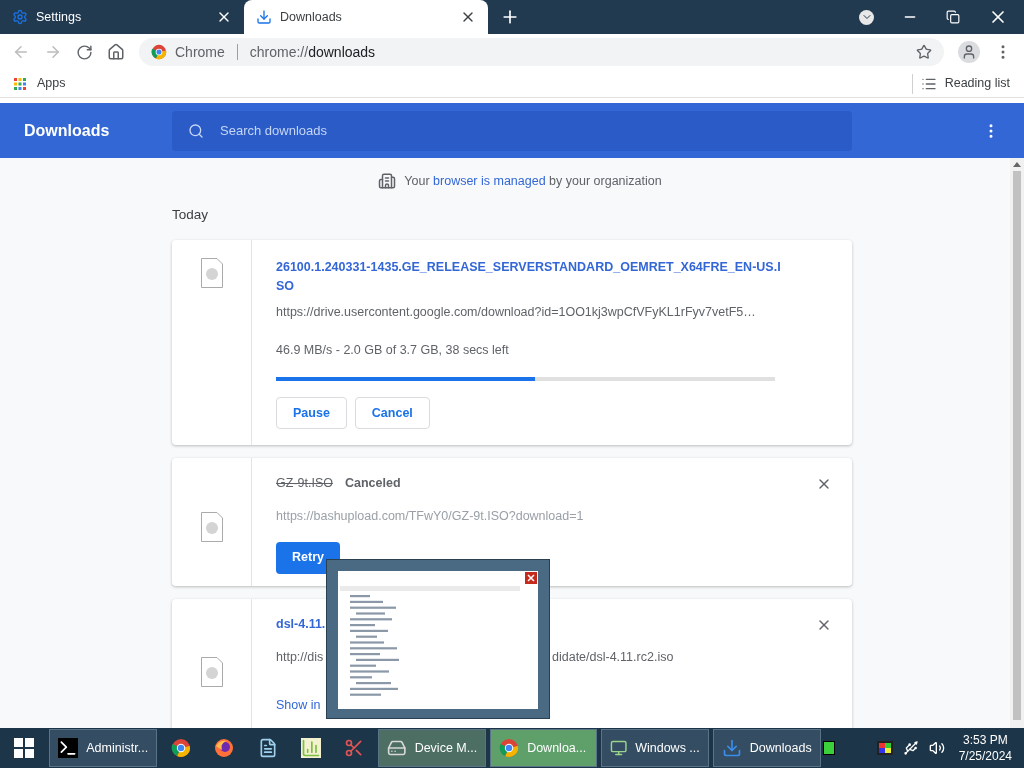 This screenshot has height=768, width=1024. Describe the element at coordinates (392, 413) in the screenshot. I see `cancel-button: Cancel` at that location.